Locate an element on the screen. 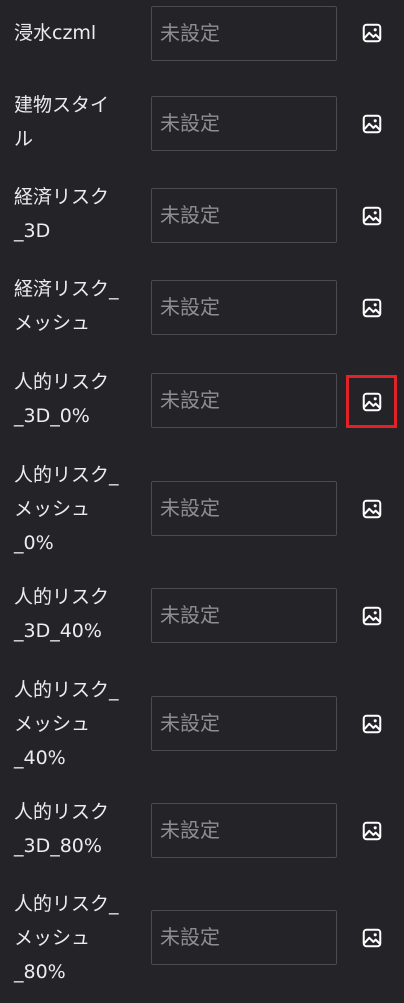 The image size is (404, 1003). row-label: 経済リスク_ メッシュ is located at coordinates (66, 306).